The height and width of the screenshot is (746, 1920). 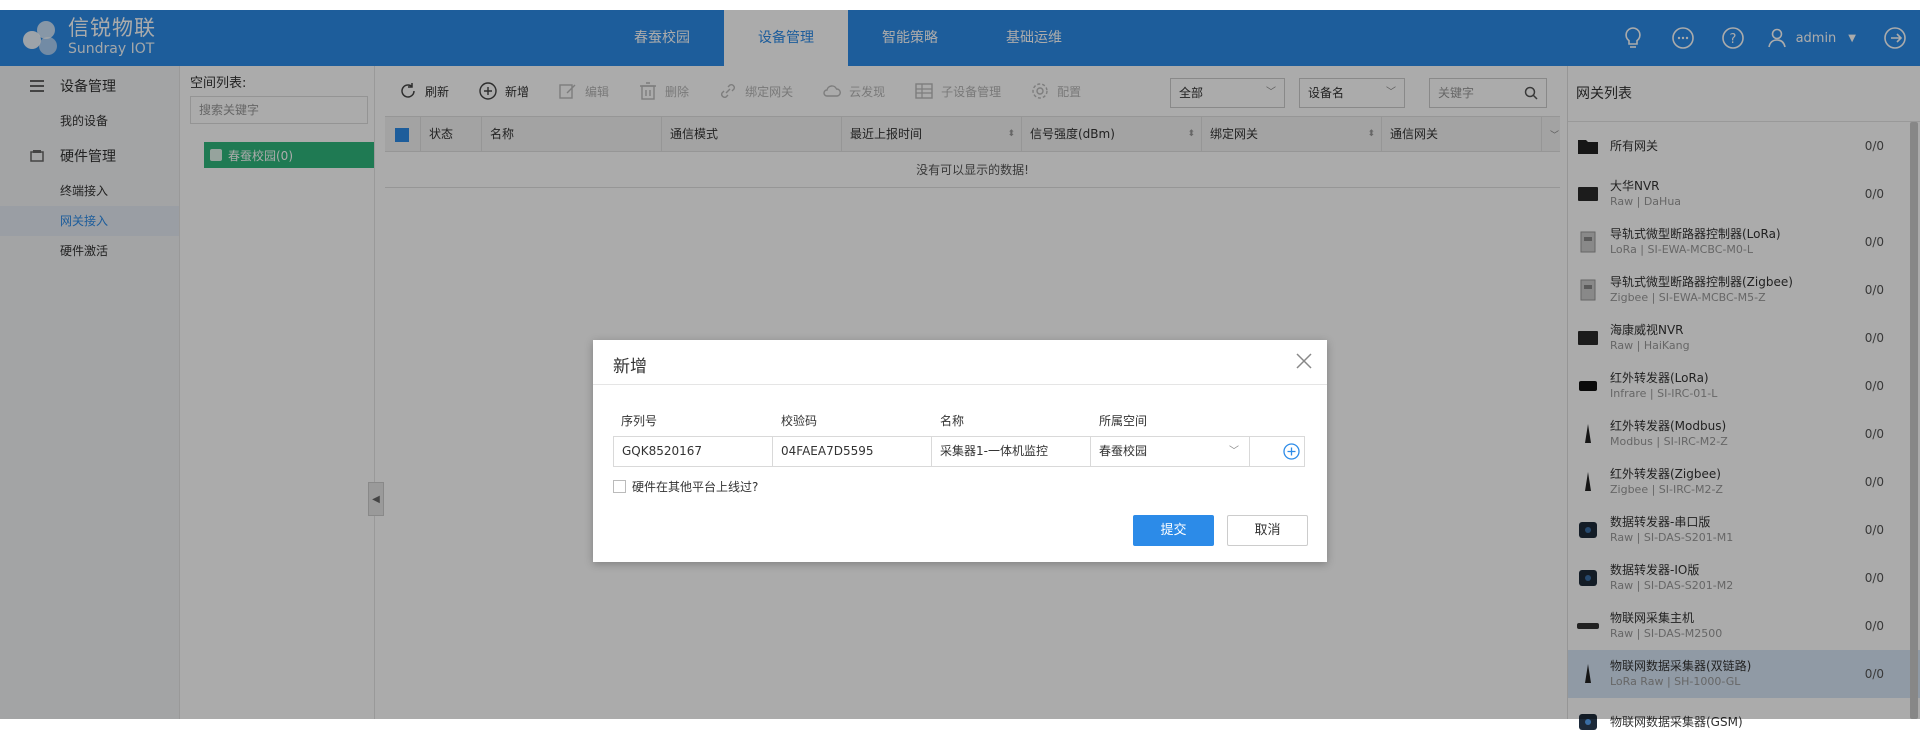 I want to click on space-select-value: 春蚕校园, so click(x=1123, y=451).